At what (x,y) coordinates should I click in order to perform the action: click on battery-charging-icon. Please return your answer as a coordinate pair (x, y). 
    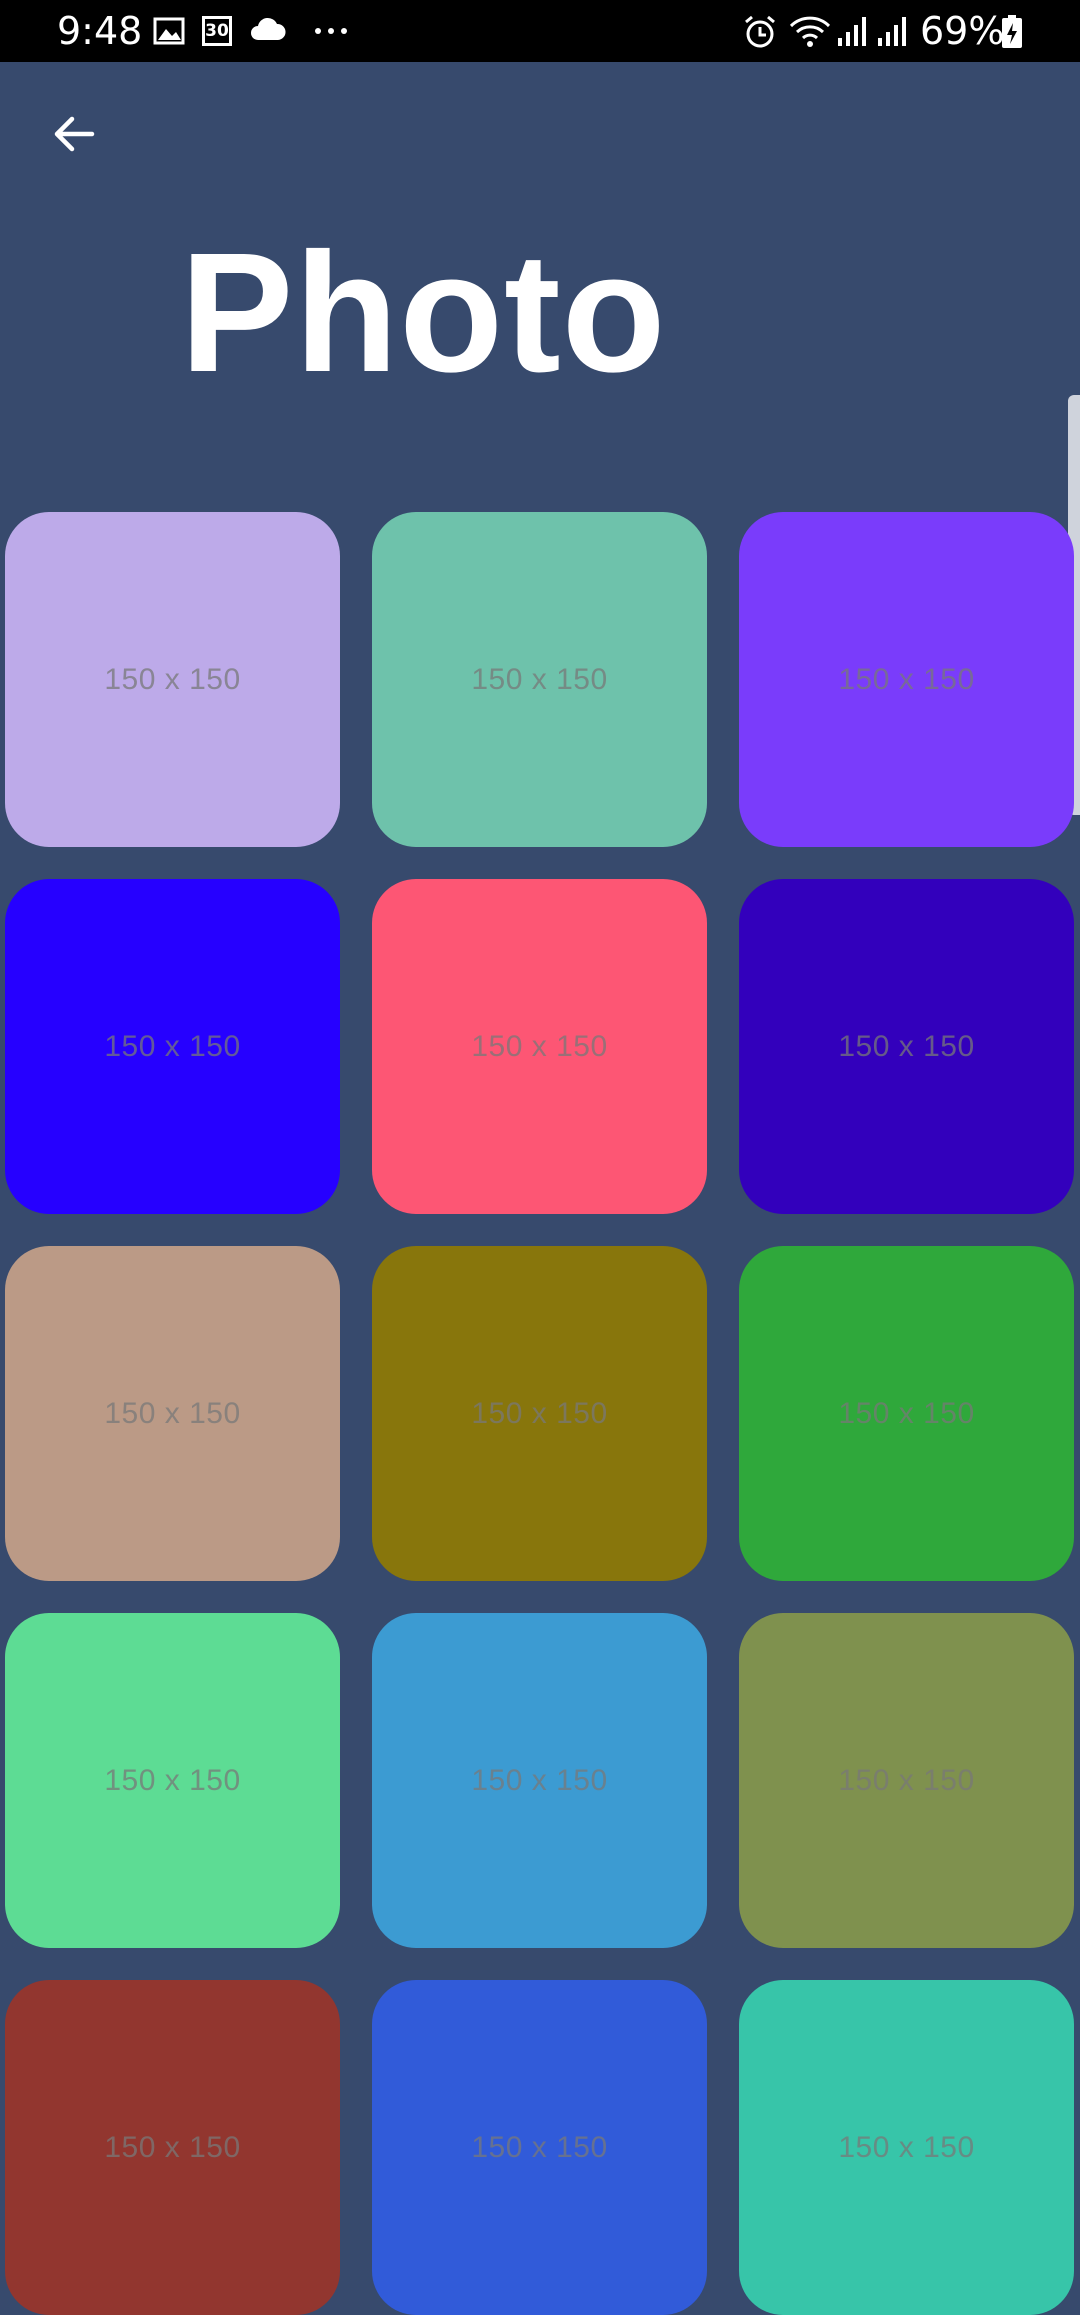
    Looking at the image, I should click on (1012, 31).